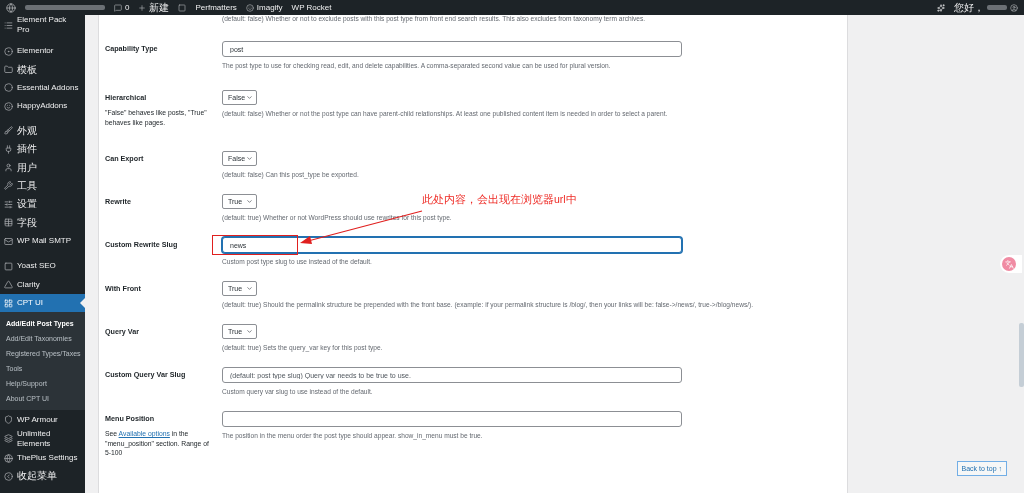 This screenshot has width=1024, height=493. I want to click on annotation-text: 此处内容，会出现在浏览器url中, so click(499, 200).